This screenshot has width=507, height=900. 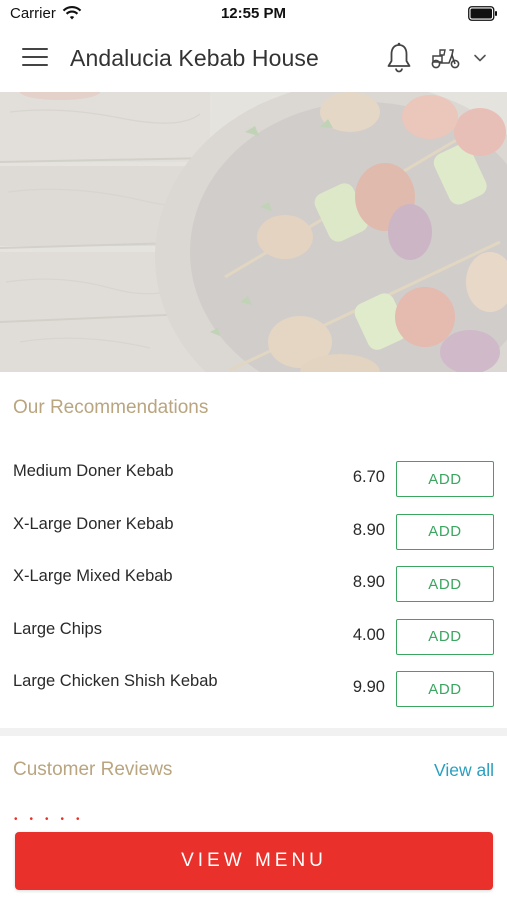 What do you see at coordinates (115, 681) in the screenshot?
I see `item-name: Large Chicken Shish Kebab` at bounding box center [115, 681].